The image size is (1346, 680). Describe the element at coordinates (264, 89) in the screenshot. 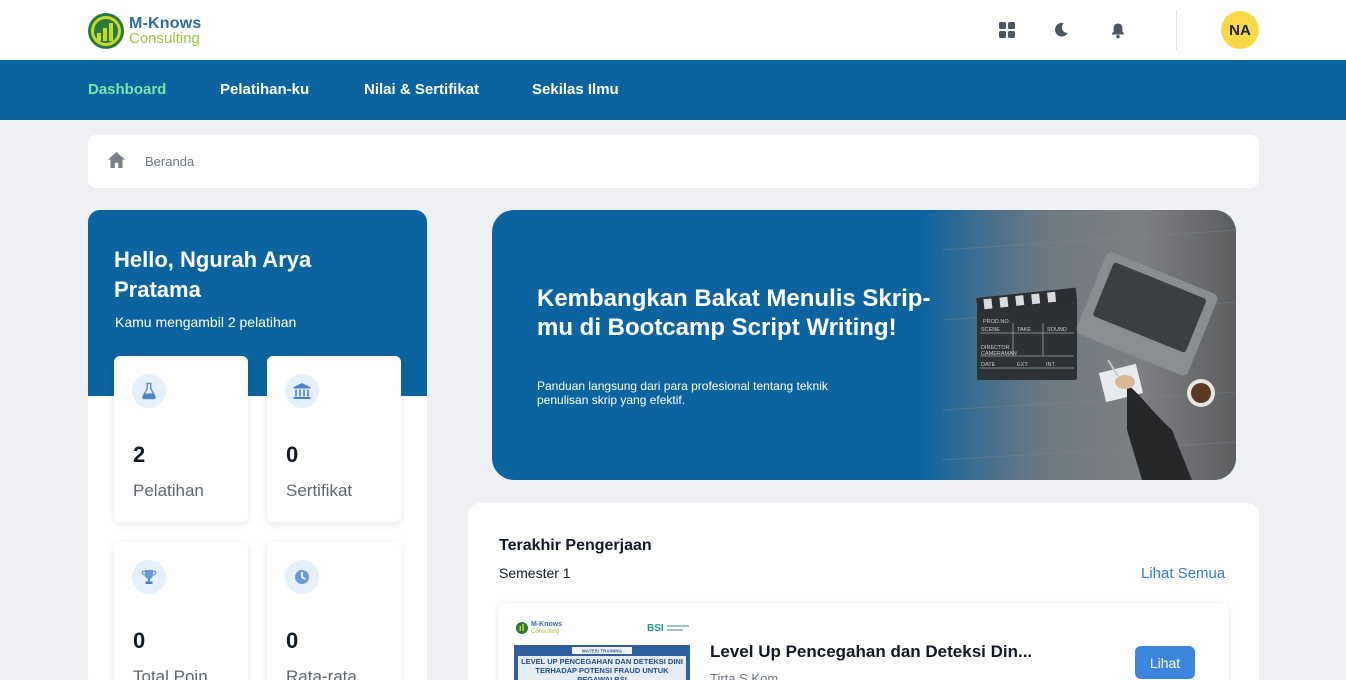

I see `nav-item-pelatihanku: Pelatihan-ku` at that location.